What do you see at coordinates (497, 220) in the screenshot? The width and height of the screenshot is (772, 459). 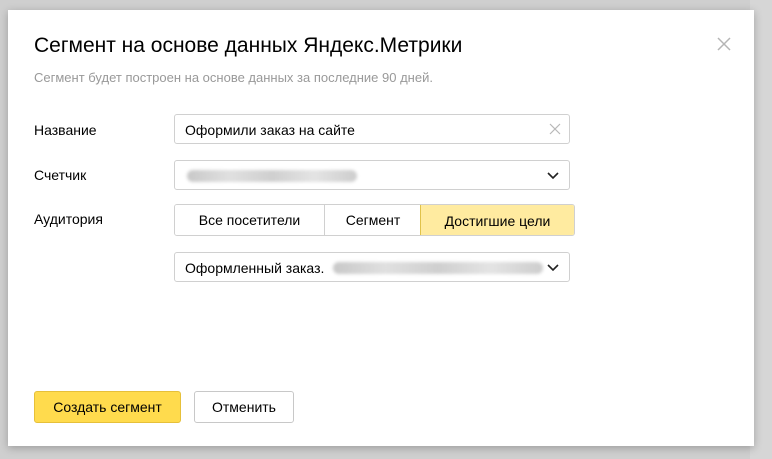 I see `audience-option-goals: Достигшие цели` at bounding box center [497, 220].